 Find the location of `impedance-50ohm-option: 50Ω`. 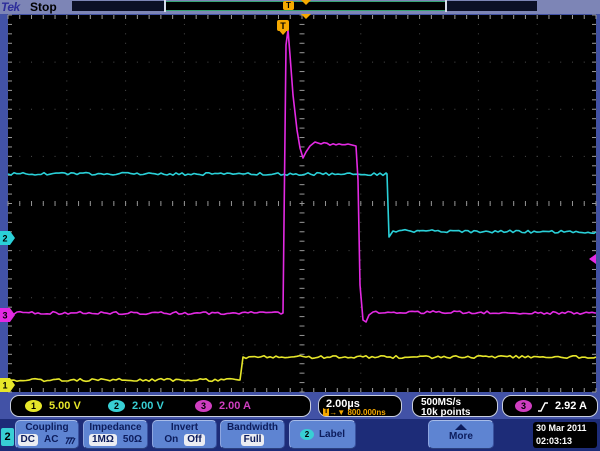

impedance-50ohm-option: 50Ω is located at coordinates (132, 440).